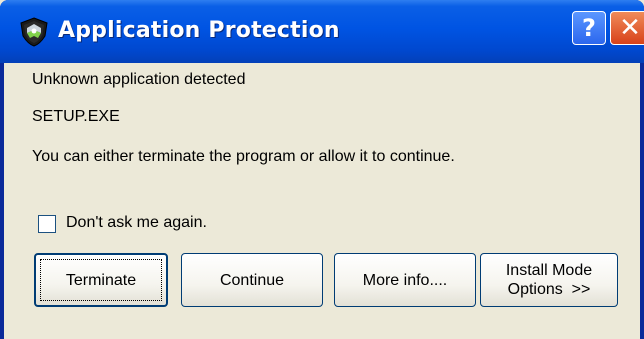 The image size is (644, 339). What do you see at coordinates (136, 223) in the screenshot?
I see `dont-ask-label: Don't ask me again.` at bounding box center [136, 223].